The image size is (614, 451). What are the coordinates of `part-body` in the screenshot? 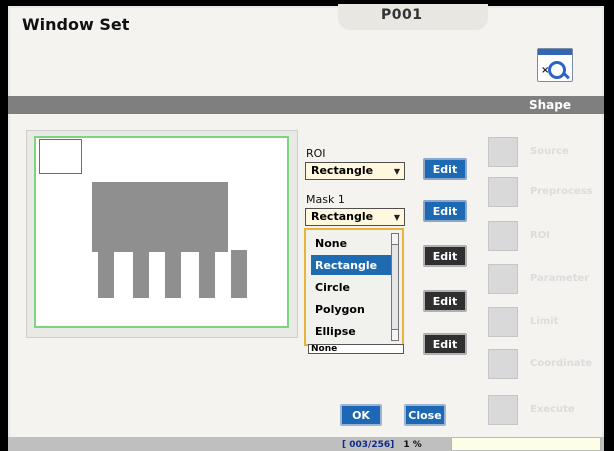 It's located at (160, 217).